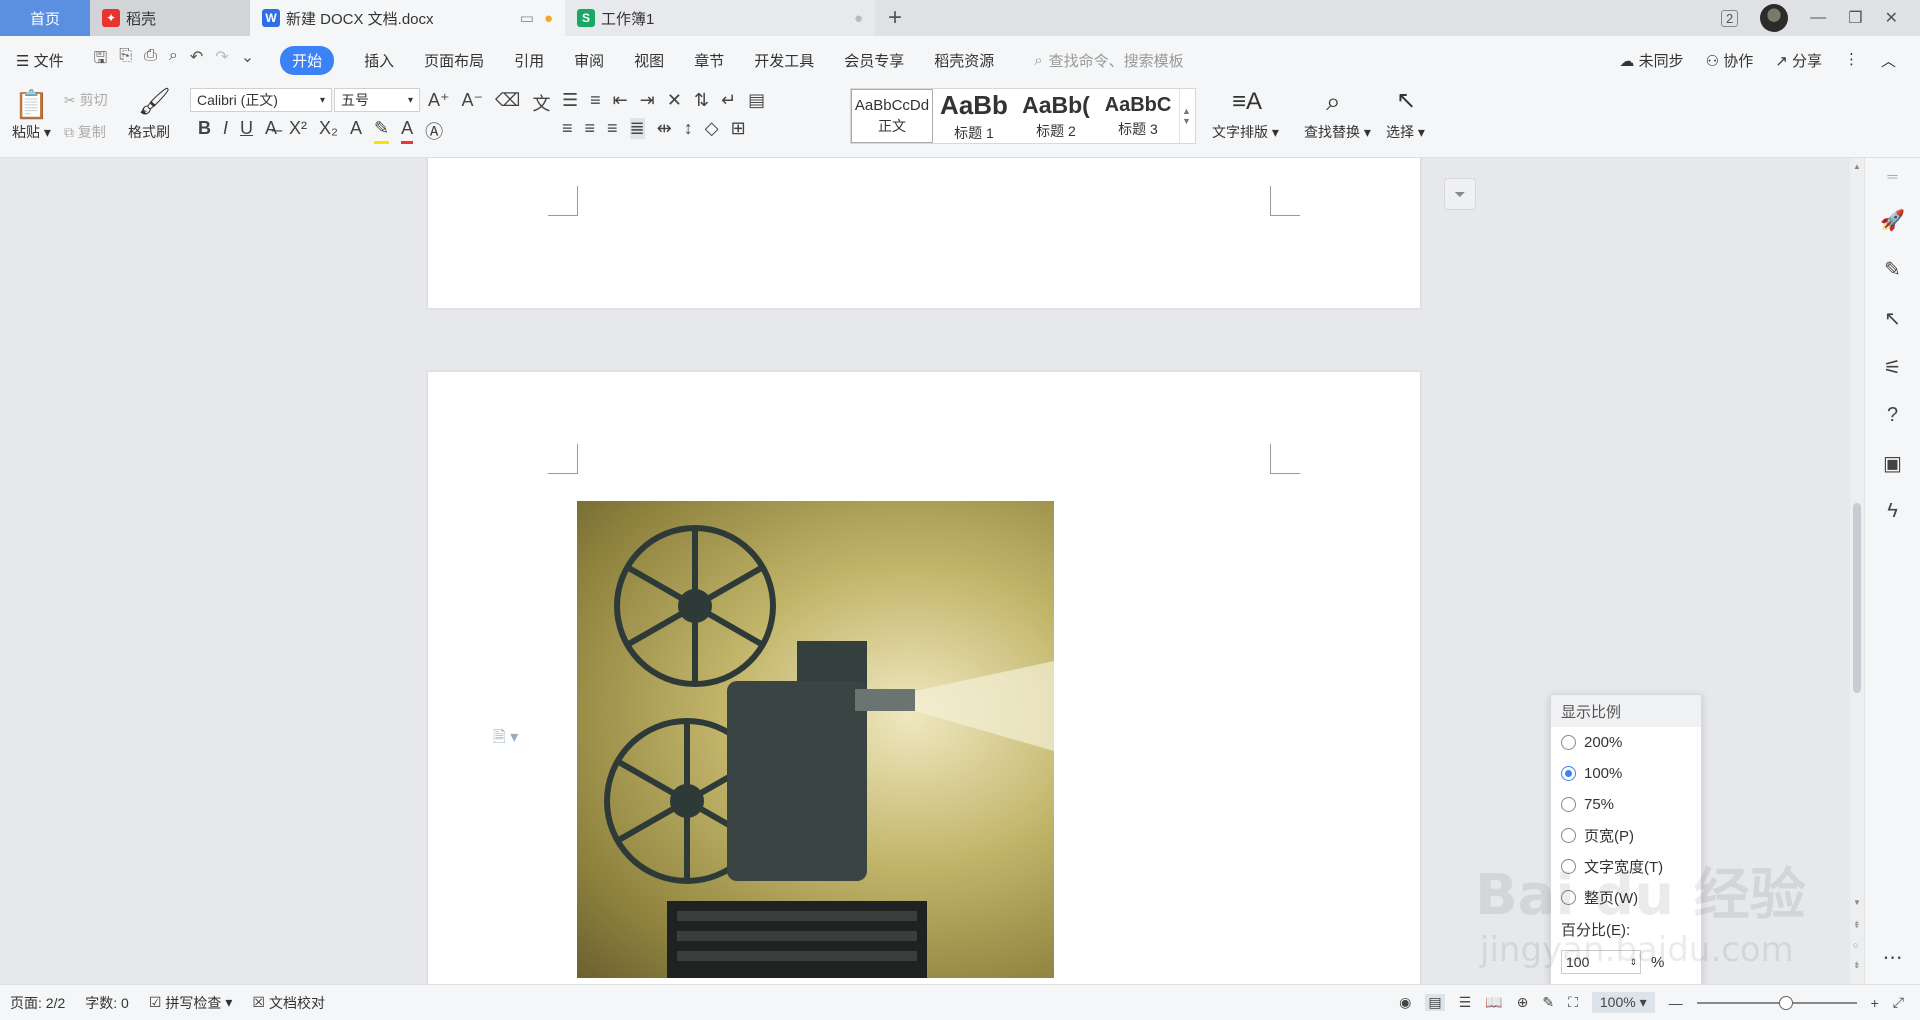 Image resolution: width=1920 pixels, height=1020 pixels. Describe the element at coordinates (1626, 804) in the screenshot. I see `zoom-option-75: 75%` at that location.